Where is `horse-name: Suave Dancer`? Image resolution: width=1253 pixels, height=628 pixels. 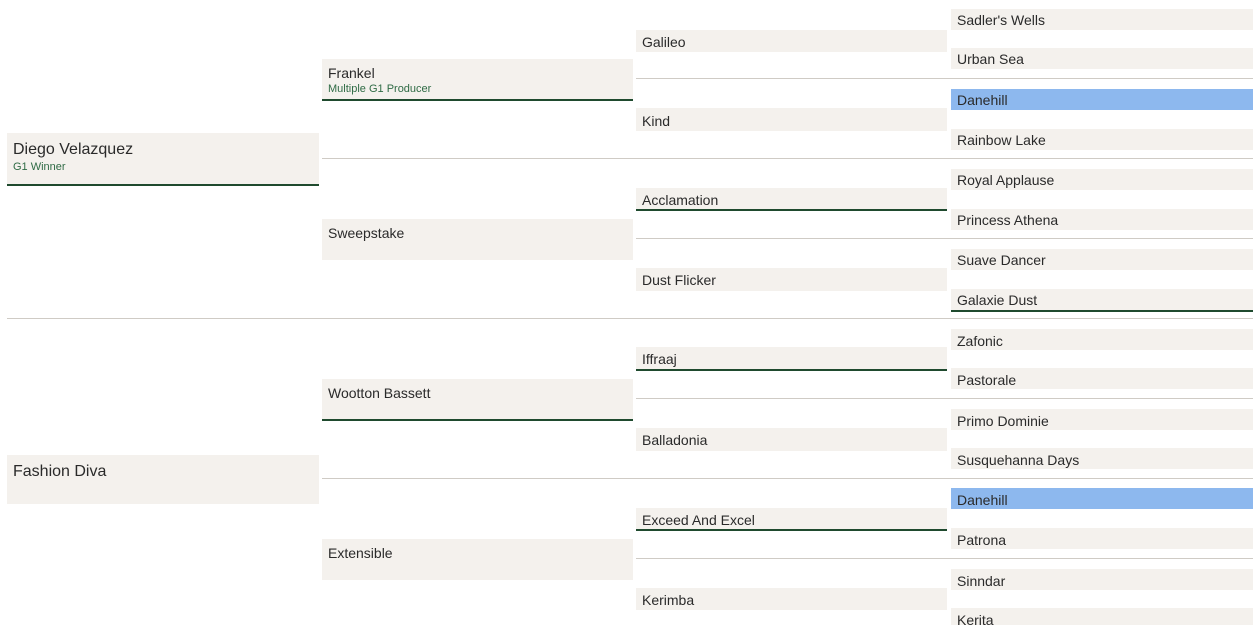
horse-name: Suave Dancer is located at coordinates (1001, 260).